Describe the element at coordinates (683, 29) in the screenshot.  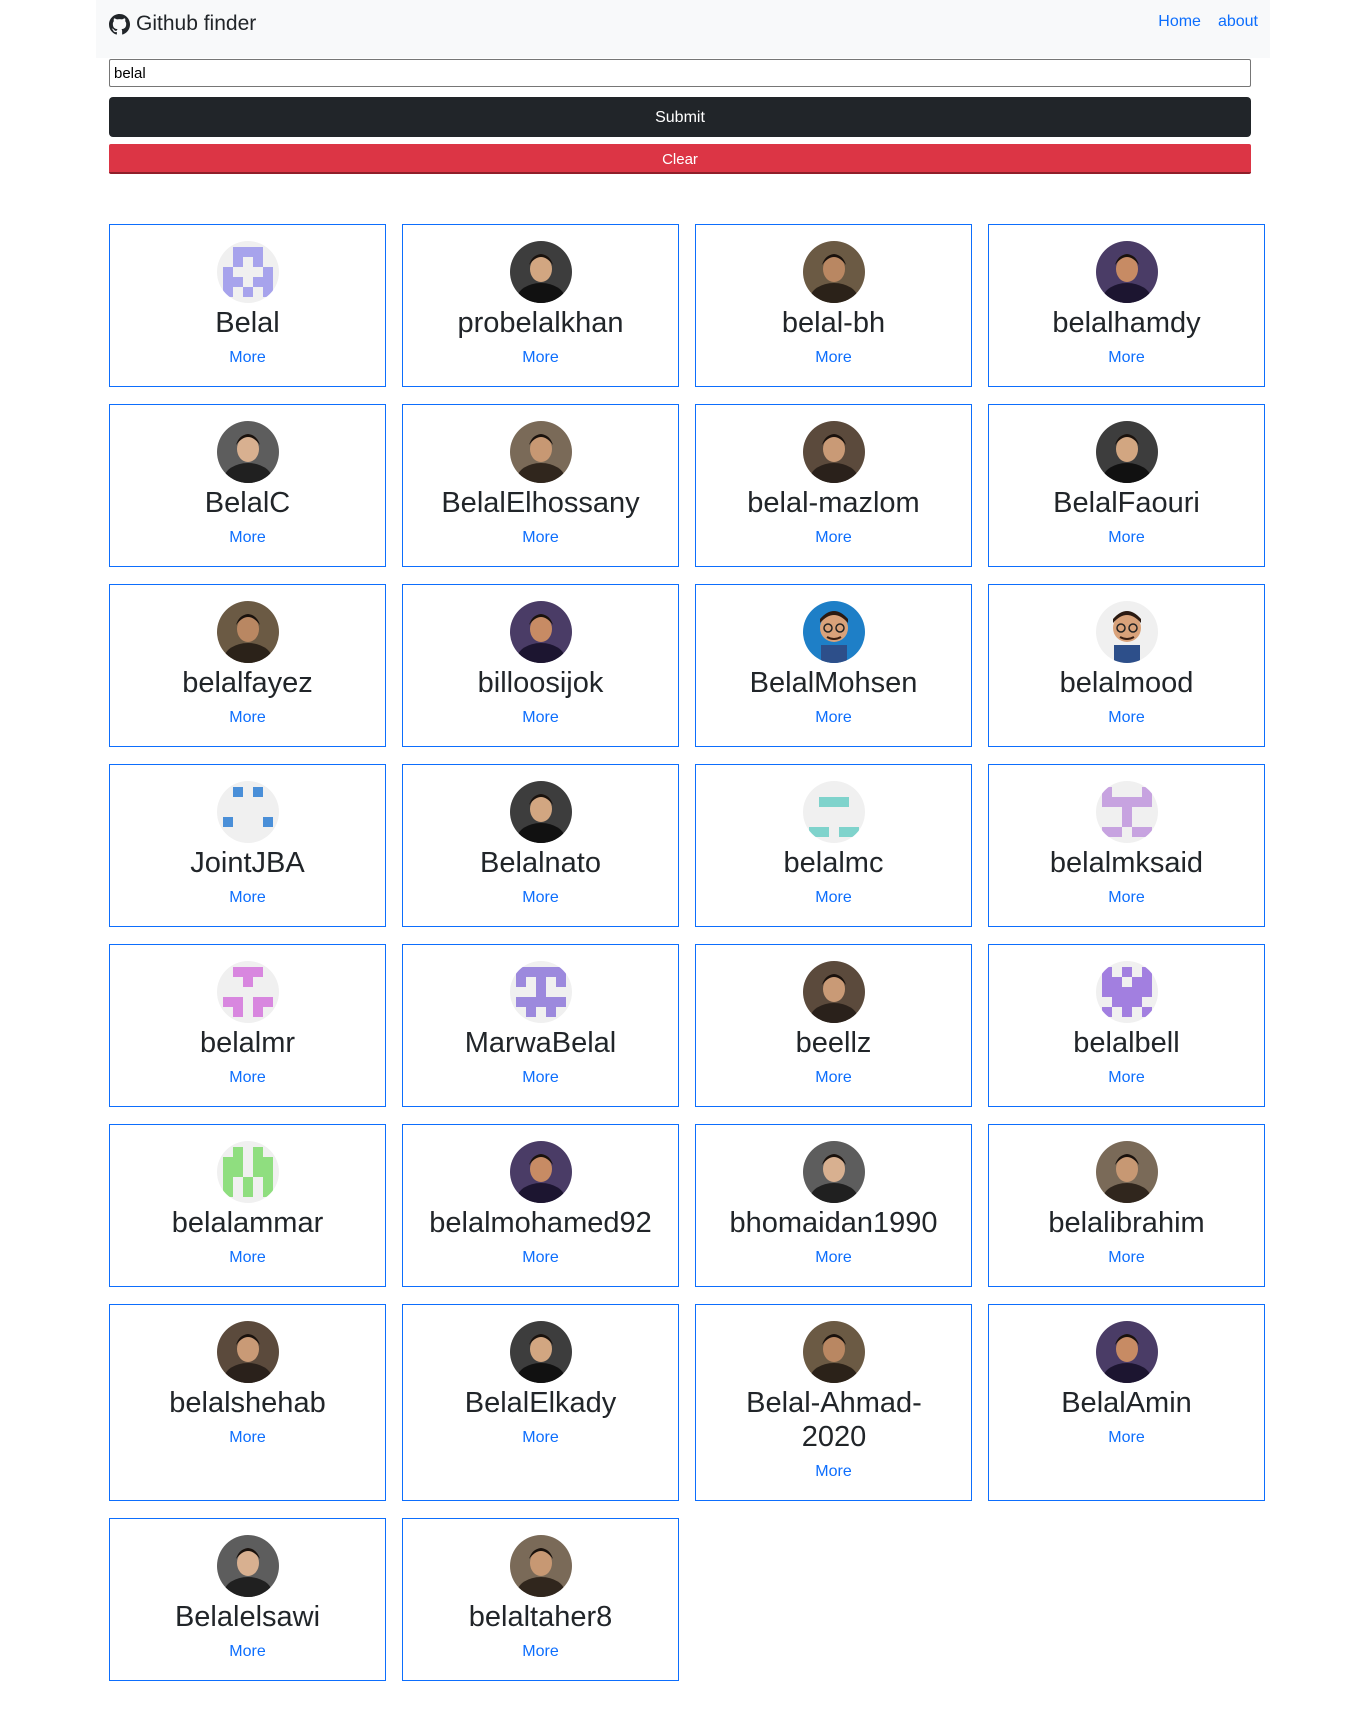
I see `navbar: Github finder Home about` at that location.